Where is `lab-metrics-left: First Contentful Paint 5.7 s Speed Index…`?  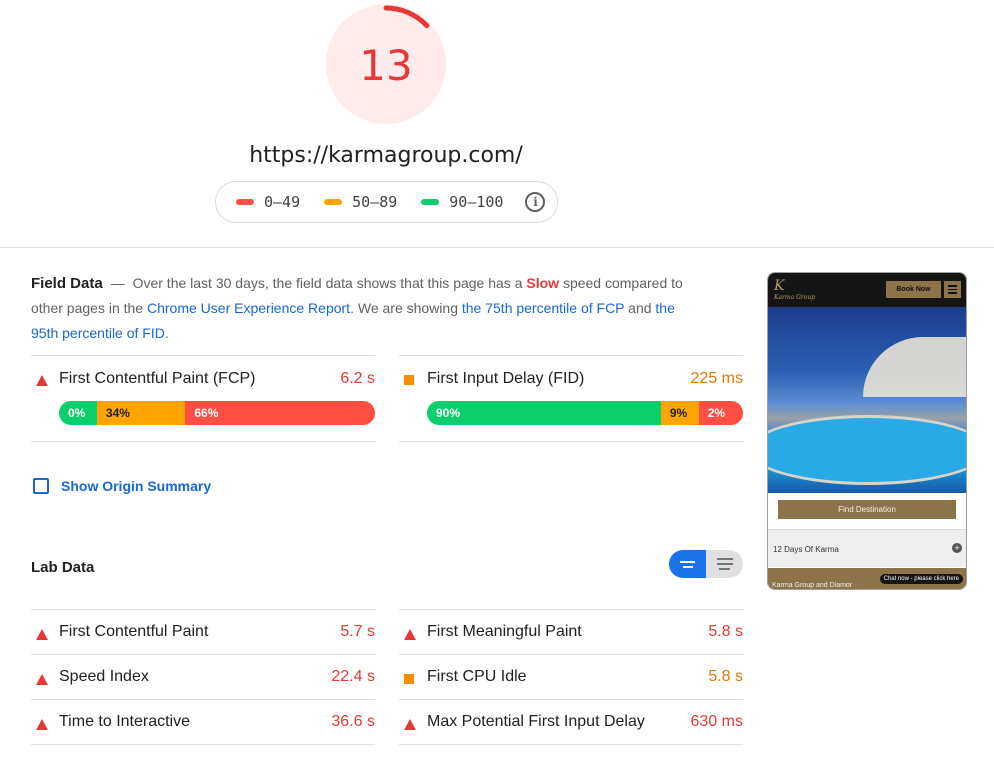 lab-metrics-left: First Contentful Paint 5.7 s Speed Index… is located at coordinates (203, 677).